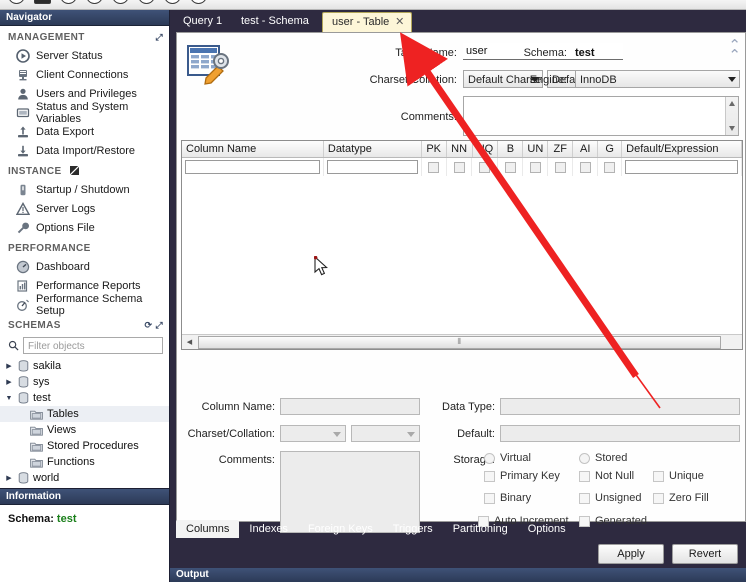 Image resolution: width=746 pixels, height=582 pixels. Describe the element at coordinates (84, 55) in the screenshot. I see `sidebar-item-server-status: Server Status` at that location.